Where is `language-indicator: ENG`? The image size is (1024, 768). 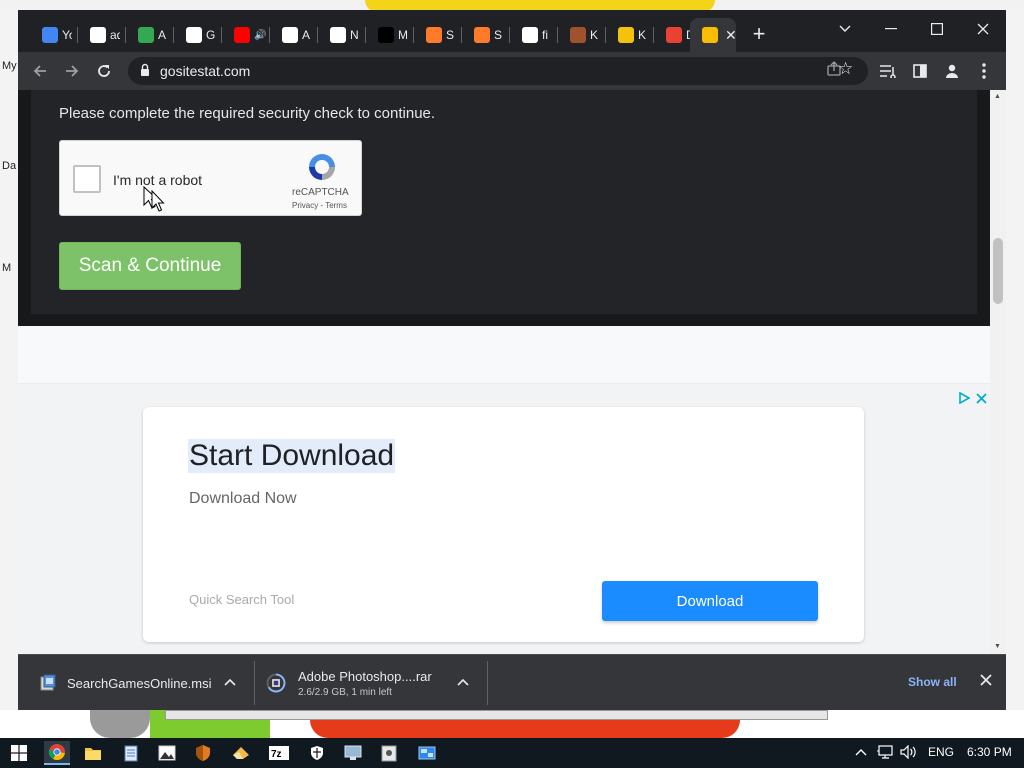
language-indicator: ENG is located at coordinates (941, 752).